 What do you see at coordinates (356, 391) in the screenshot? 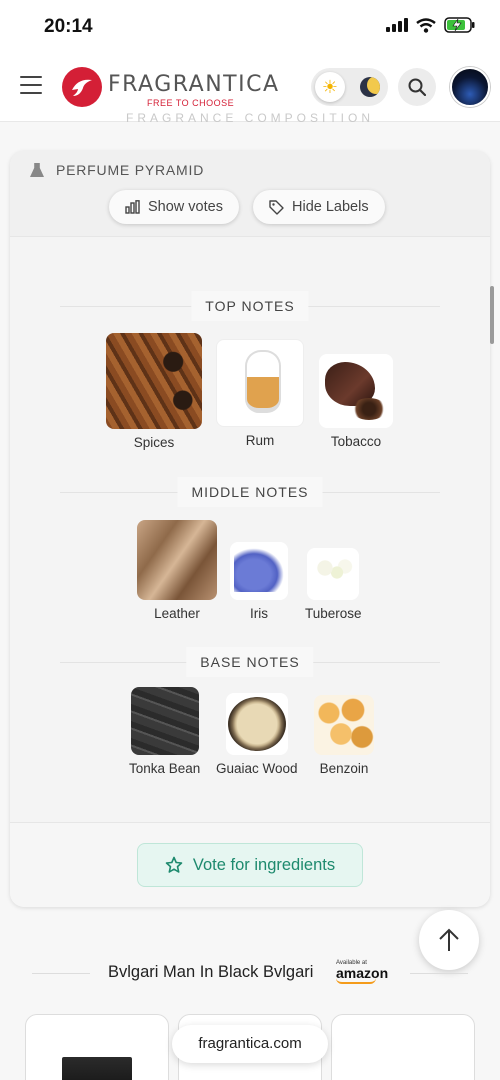
I see `tobacco-image` at bounding box center [356, 391].